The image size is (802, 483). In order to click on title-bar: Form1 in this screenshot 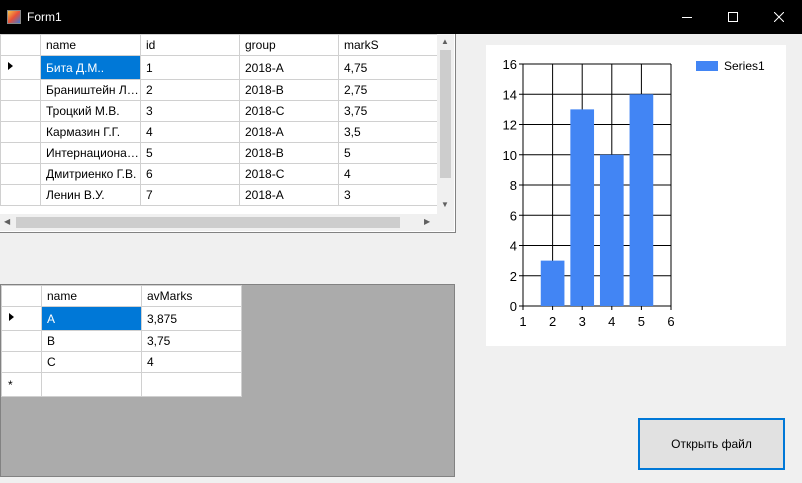, I will do `click(401, 17)`.